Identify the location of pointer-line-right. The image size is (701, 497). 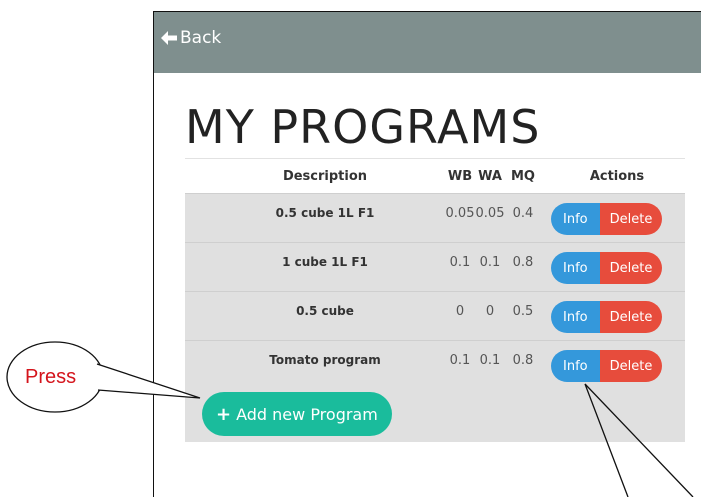
(639, 440).